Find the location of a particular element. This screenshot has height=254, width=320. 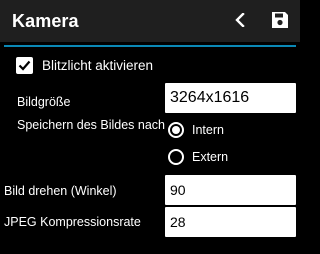

checkmark-icon is located at coordinates (24, 65).